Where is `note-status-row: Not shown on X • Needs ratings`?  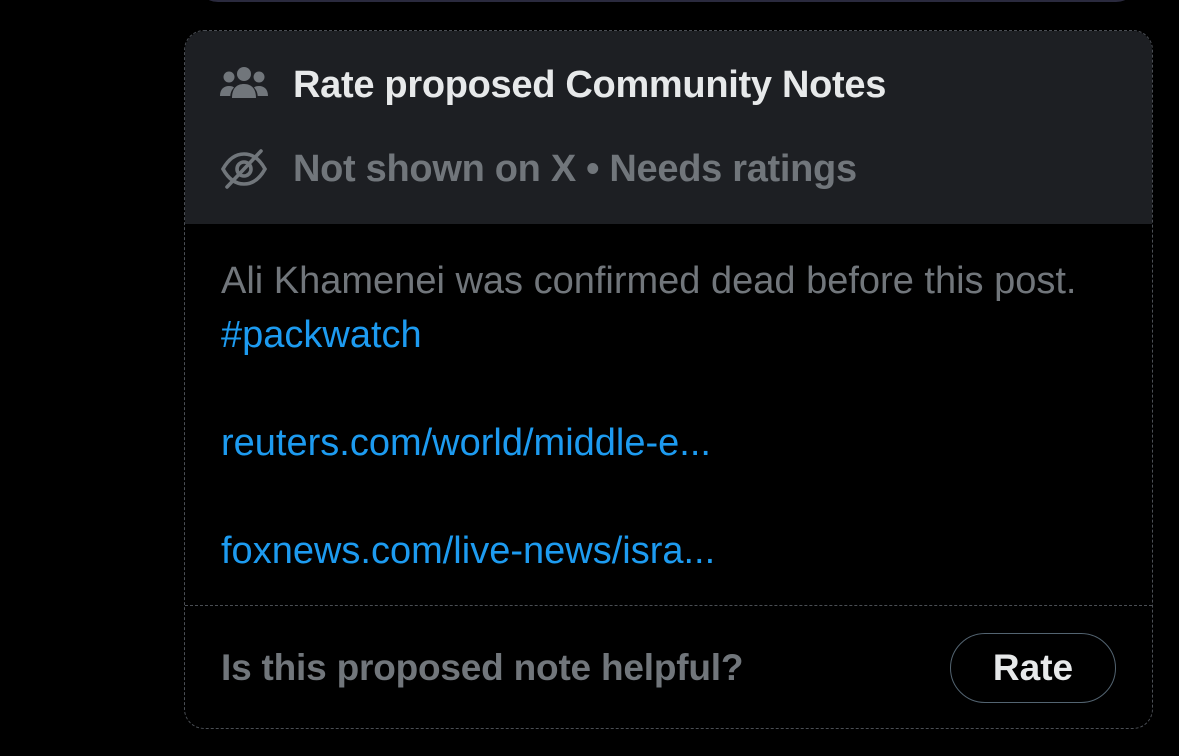
note-status-row: Not shown on X • Needs ratings is located at coordinates (668, 169).